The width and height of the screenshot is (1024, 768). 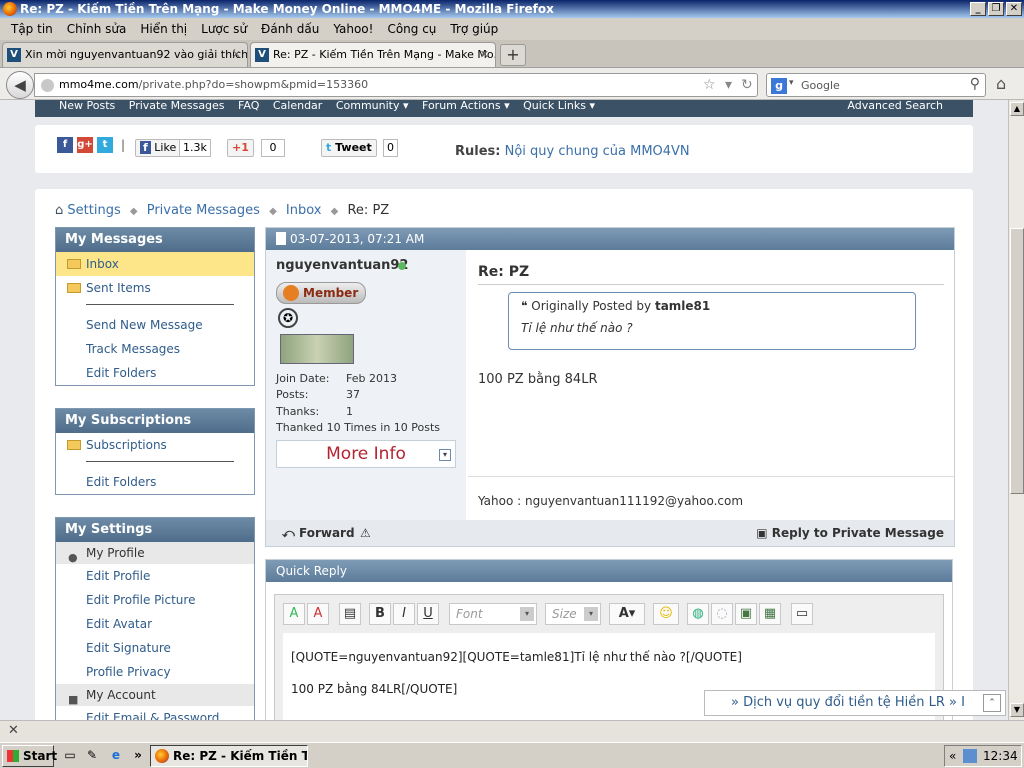 I want to click on scroll-down-icon: ▼, so click(x=1017, y=710).